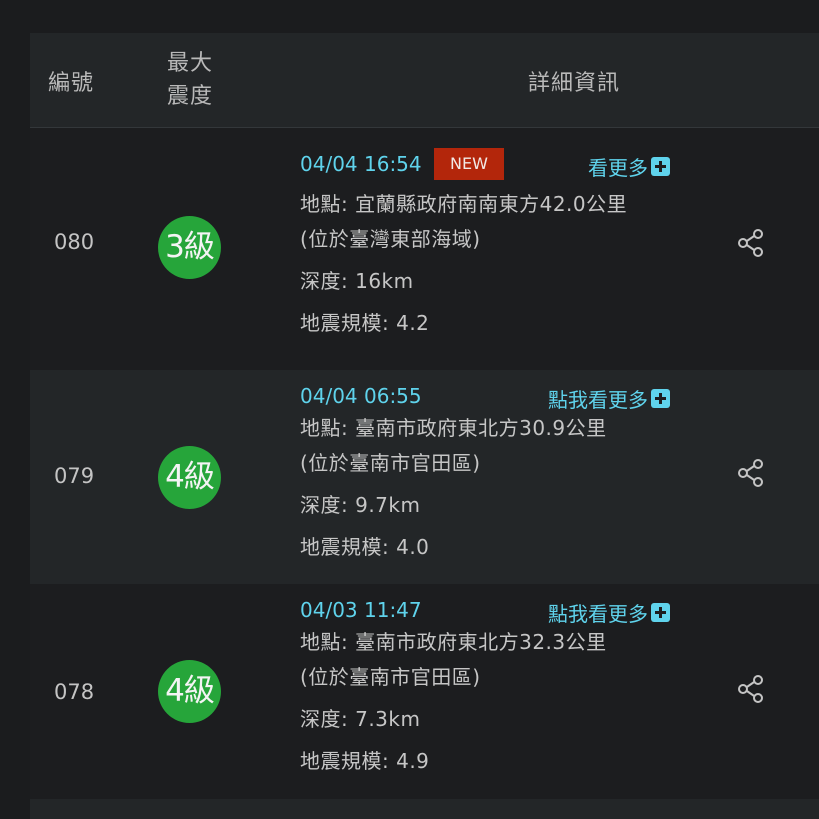 The image size is (819, 819). I want to click on header-detail: 詳細資訊, so click(574, 83).